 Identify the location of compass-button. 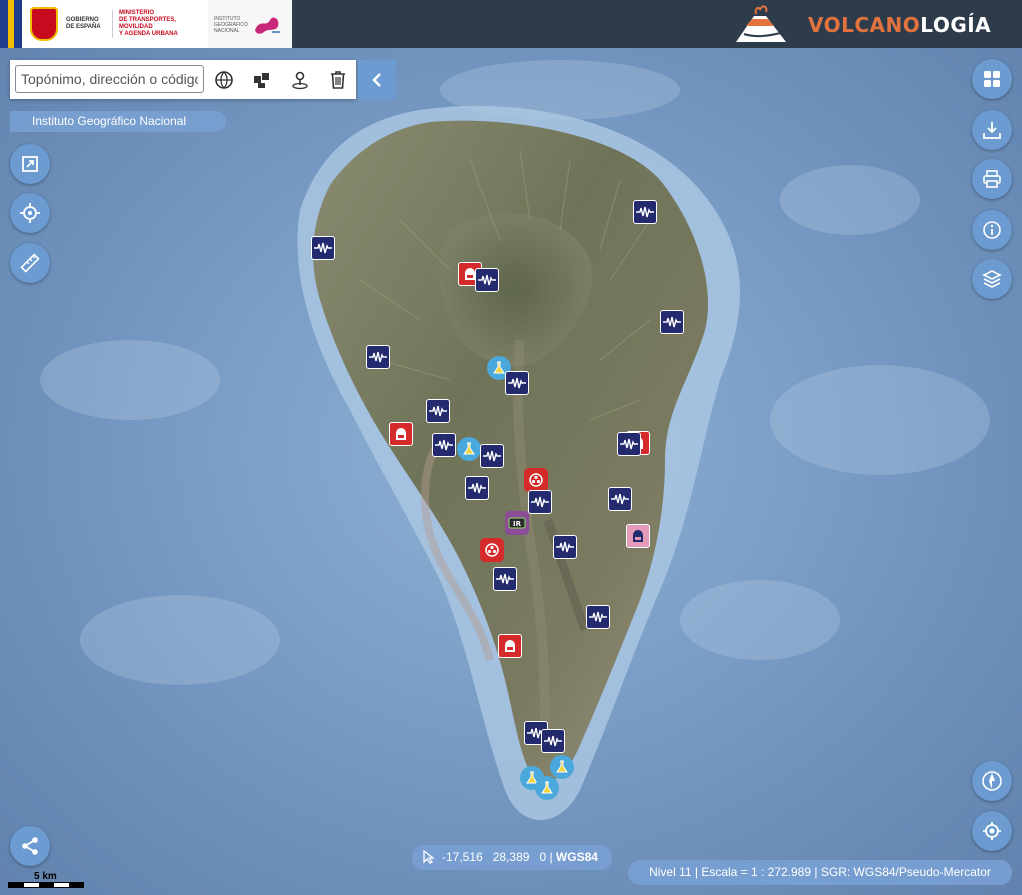
(992, 781).